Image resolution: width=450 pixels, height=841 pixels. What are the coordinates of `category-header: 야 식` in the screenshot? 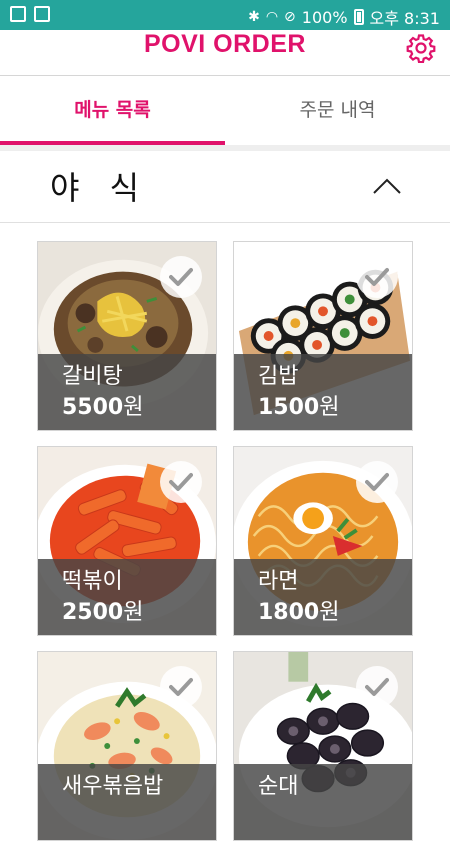 It's located at (225, 187).